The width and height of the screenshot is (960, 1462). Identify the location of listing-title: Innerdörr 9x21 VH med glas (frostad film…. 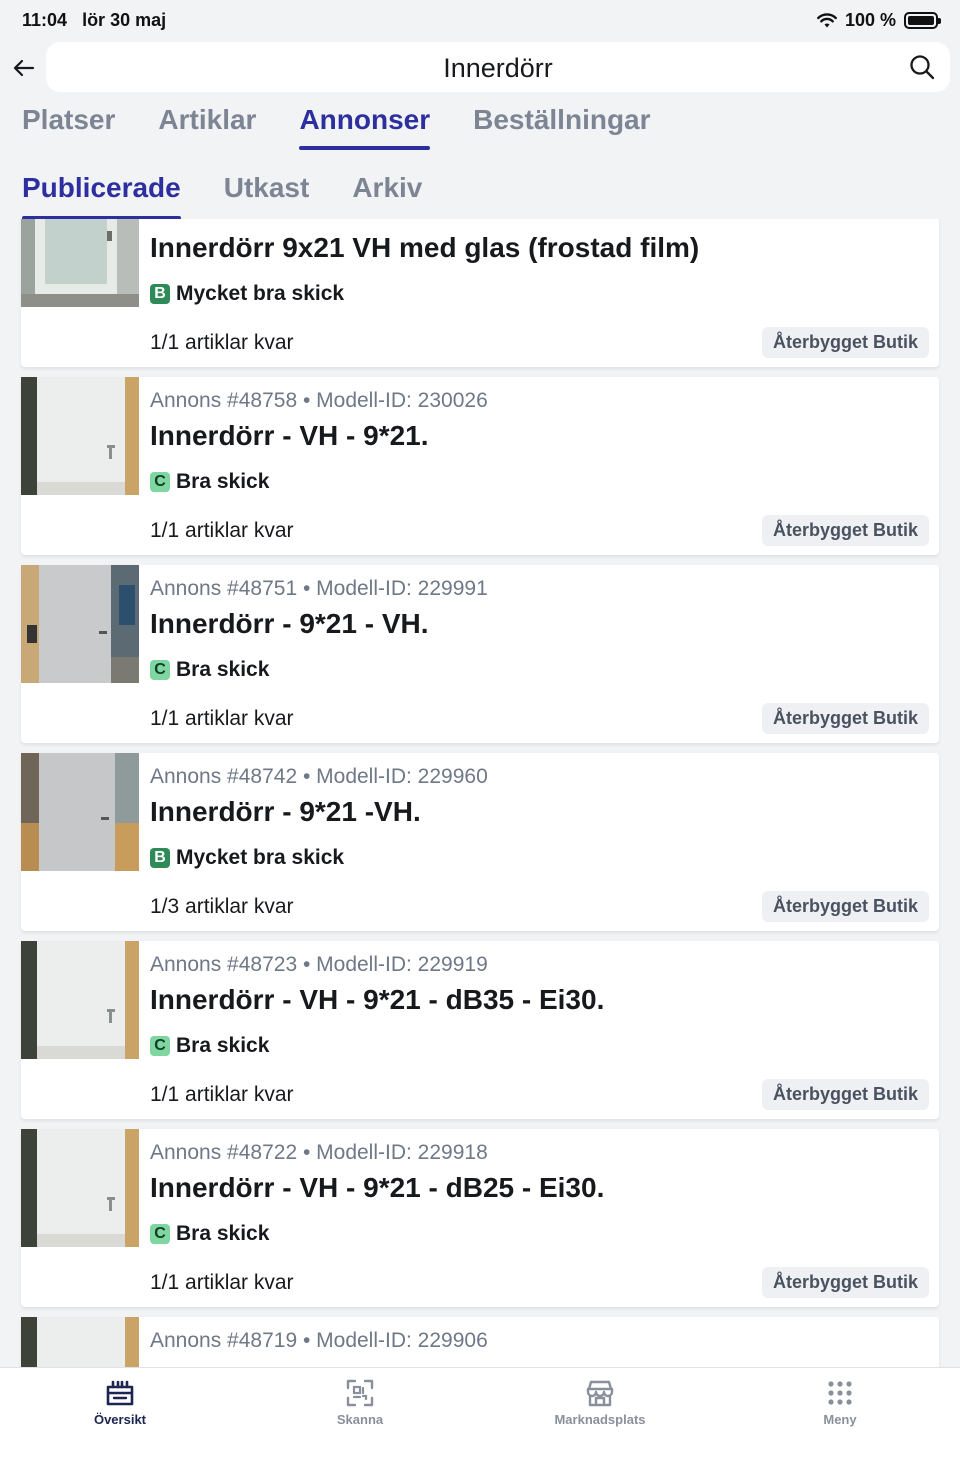
(425, 247).